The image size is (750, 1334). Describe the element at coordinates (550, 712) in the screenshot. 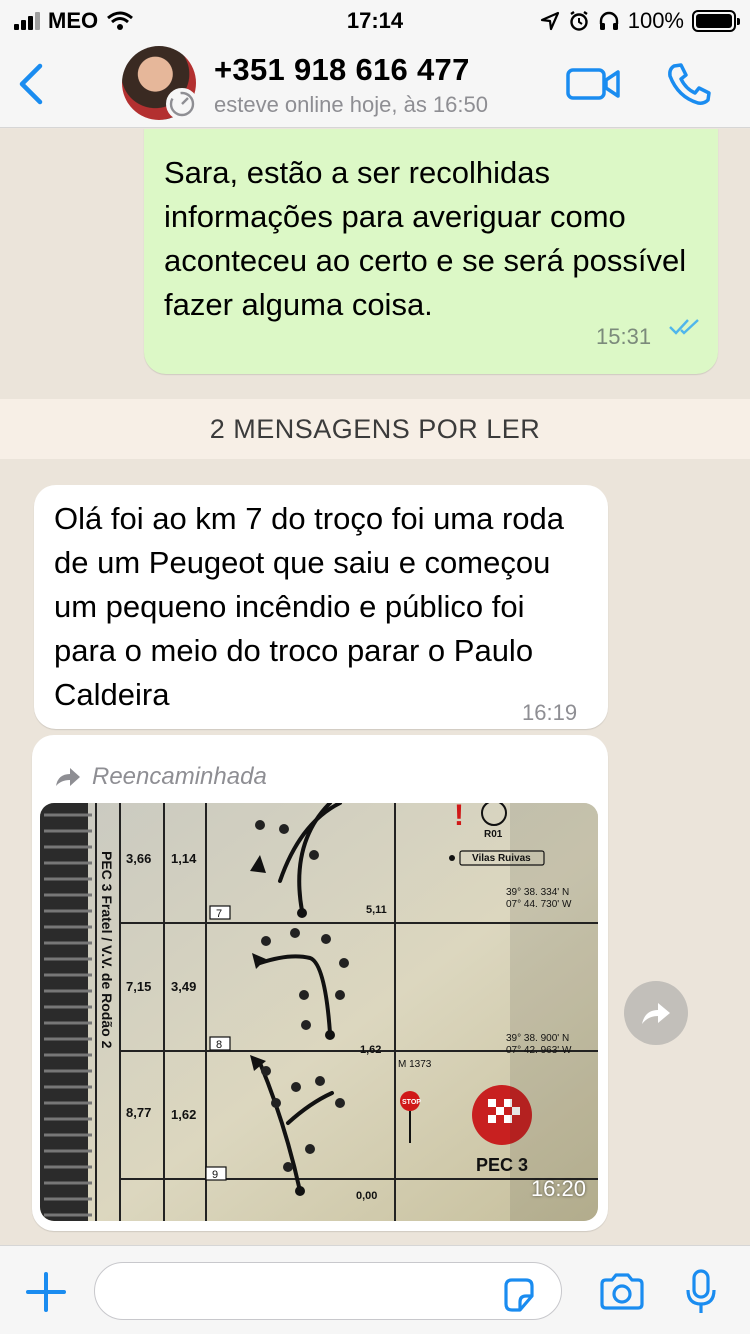

I see `message-time: 16:19` at that location.